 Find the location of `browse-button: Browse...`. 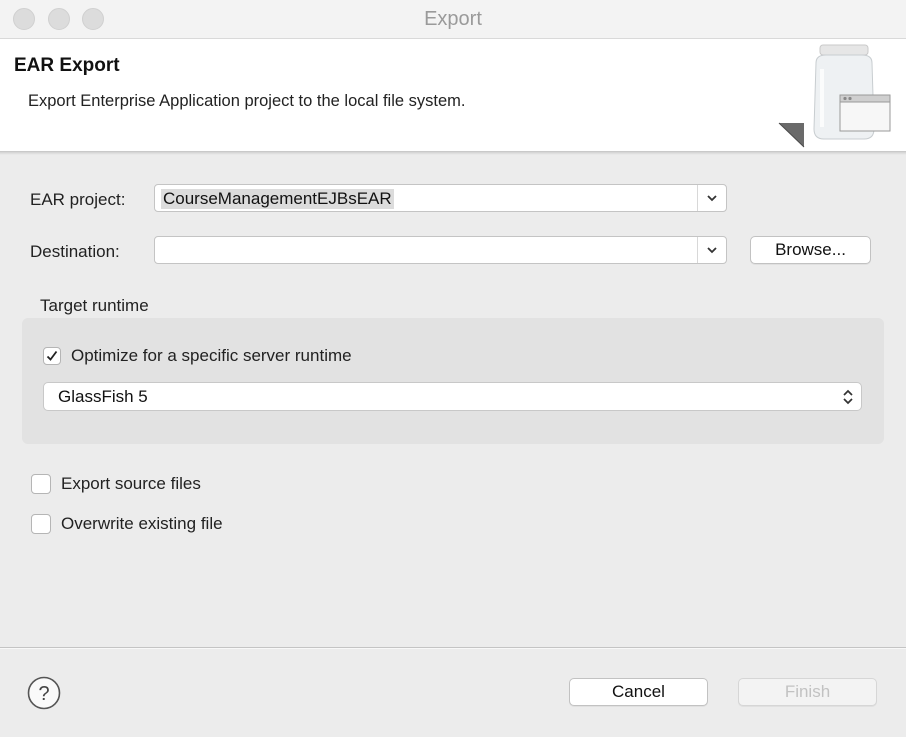

browse-button: Browse... is located at coordinates (810, 250).